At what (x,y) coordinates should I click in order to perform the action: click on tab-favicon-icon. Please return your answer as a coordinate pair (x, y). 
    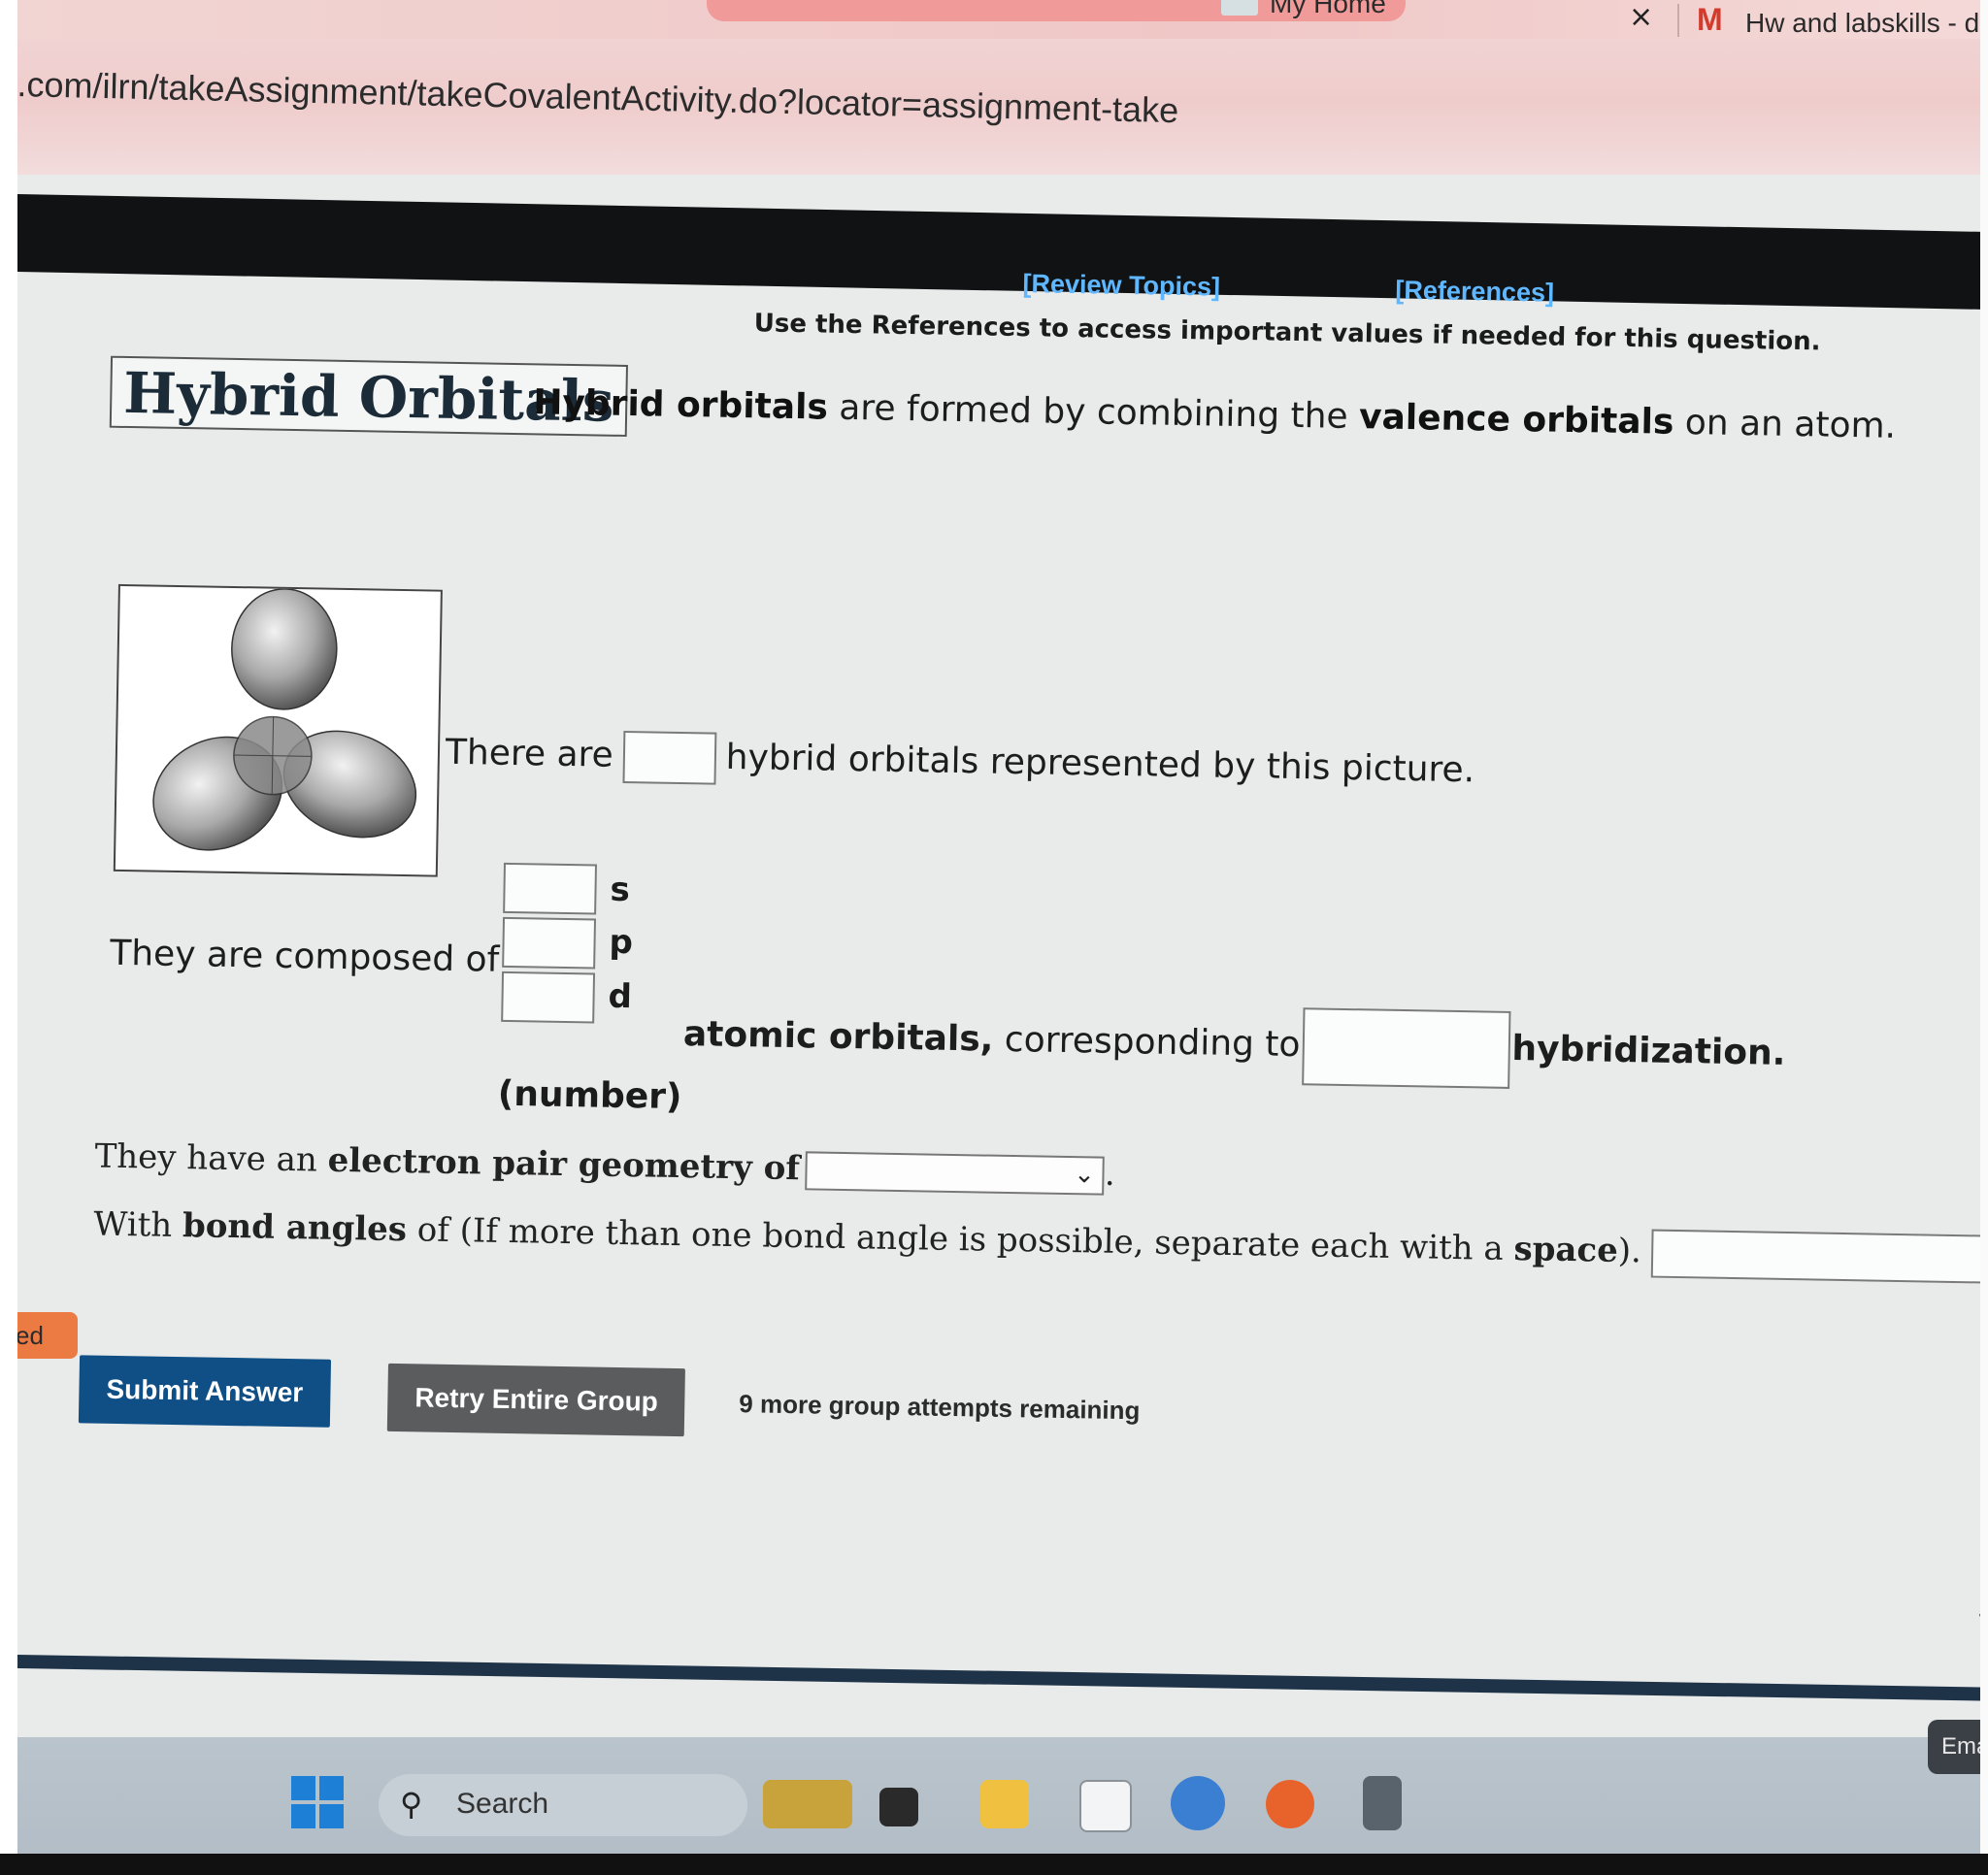
    Looking at the image, I should click on (1239, 8).